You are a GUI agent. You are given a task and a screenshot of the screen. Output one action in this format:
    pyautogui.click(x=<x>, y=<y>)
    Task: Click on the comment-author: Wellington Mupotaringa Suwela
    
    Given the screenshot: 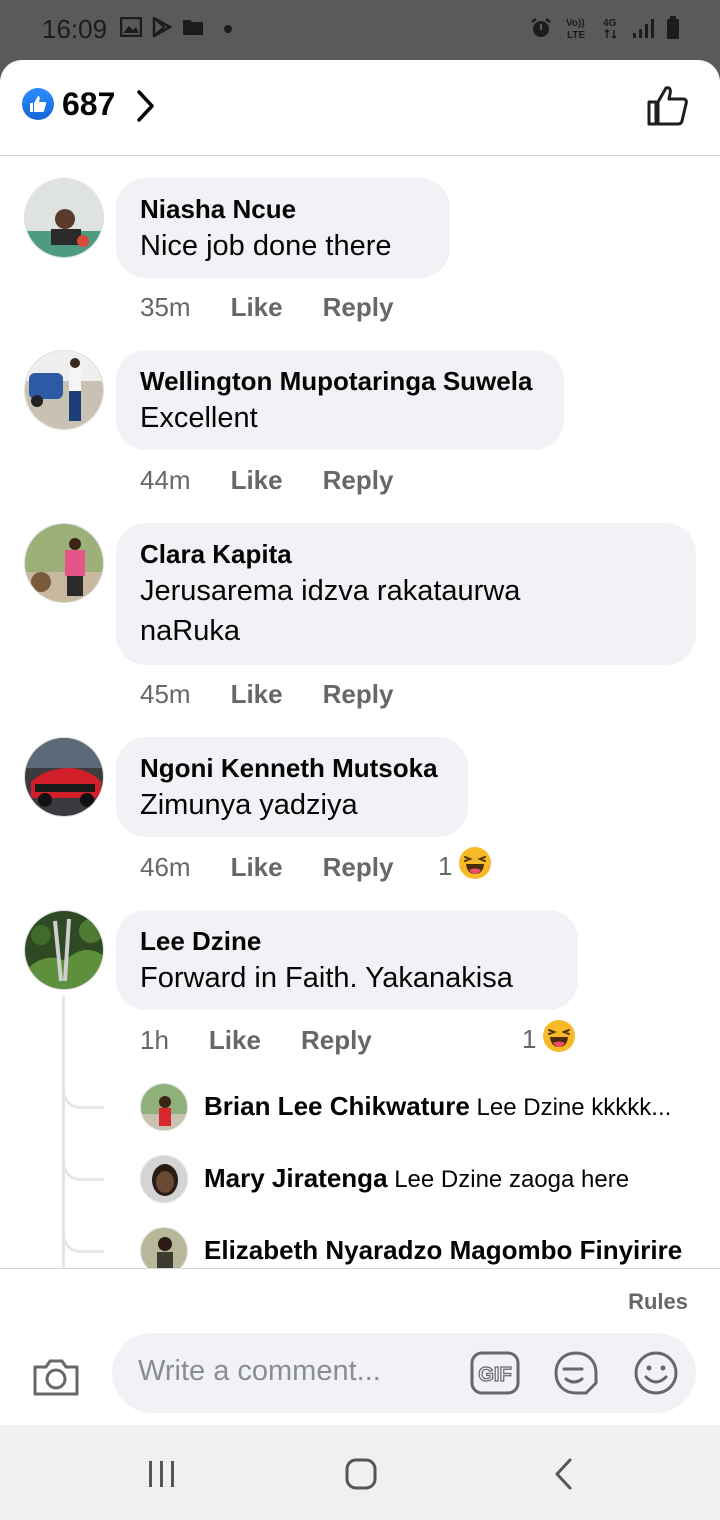 What is the action you would take?
    pyautogui.click(x=340, y=381)
    